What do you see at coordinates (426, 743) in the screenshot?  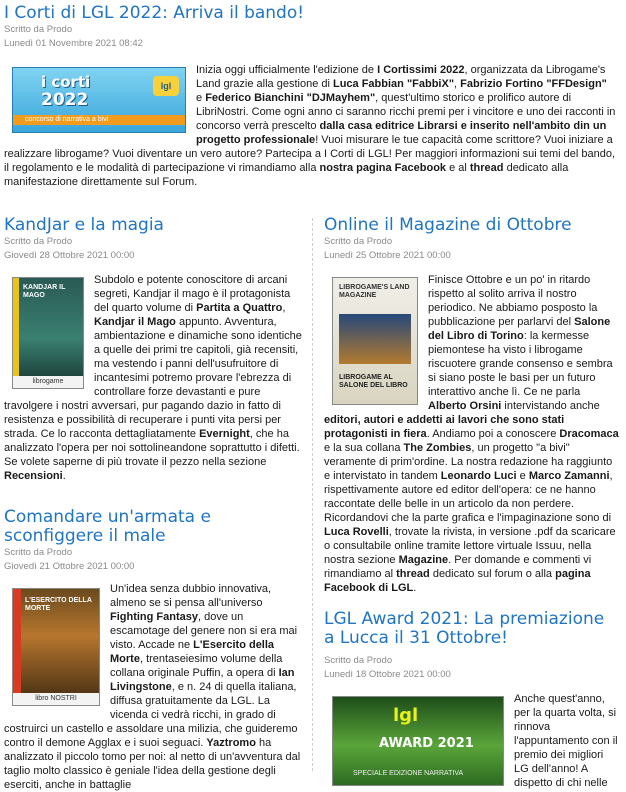 I see `banner-line2: AWARD 2021` at bounding box center [426, 743].